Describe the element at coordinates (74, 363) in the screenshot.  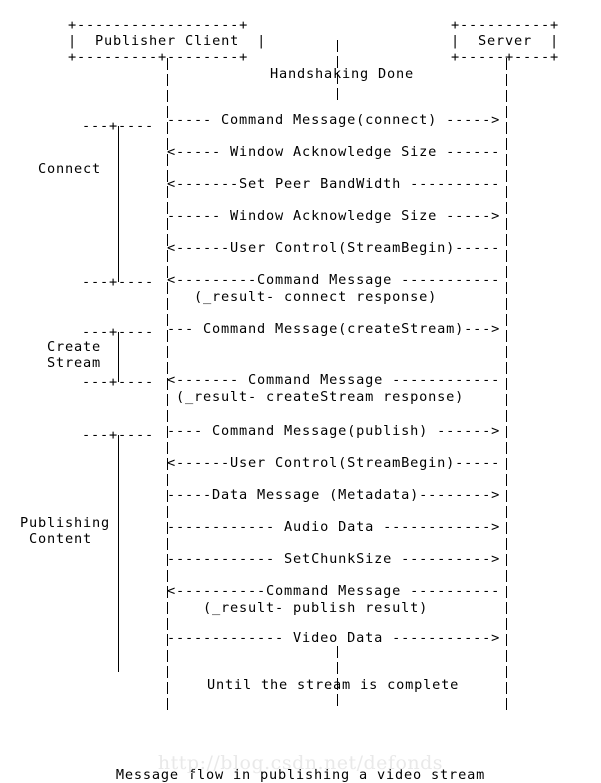
I see `phase-label-create-stream-line2: Stream` at that location.